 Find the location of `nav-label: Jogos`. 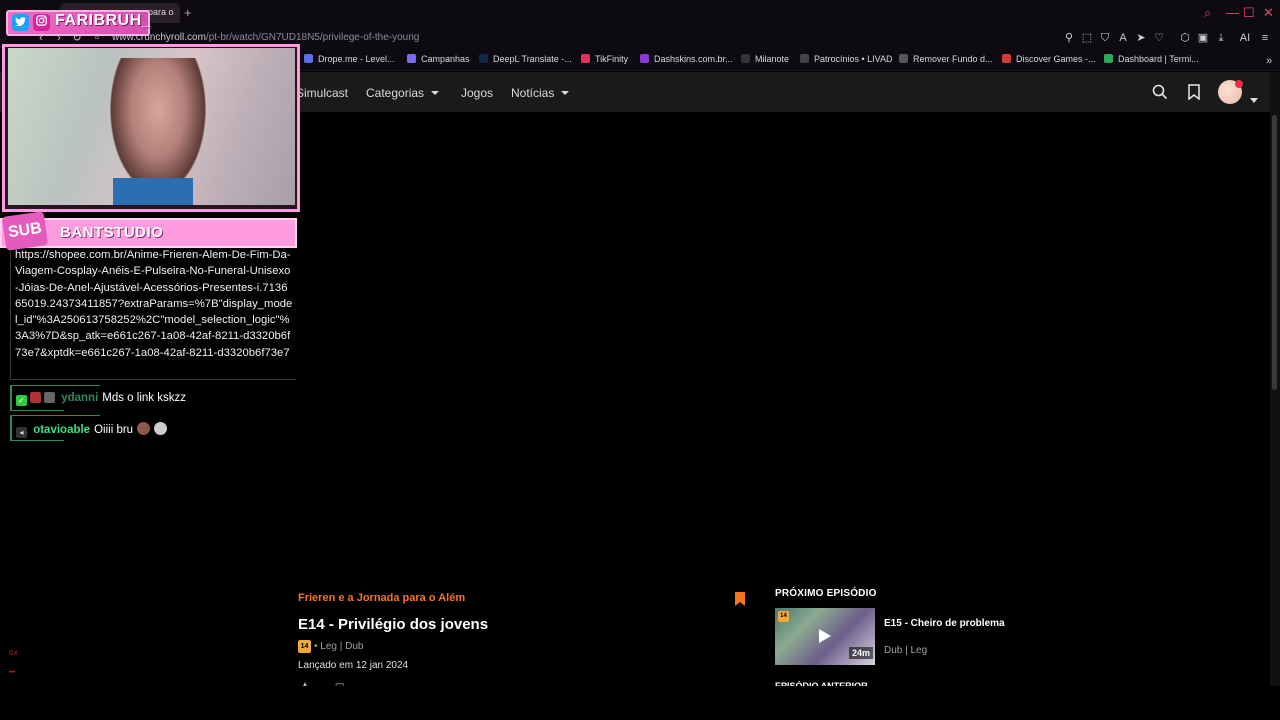

nav-label: Jogos is located at coordinates (477, 93).